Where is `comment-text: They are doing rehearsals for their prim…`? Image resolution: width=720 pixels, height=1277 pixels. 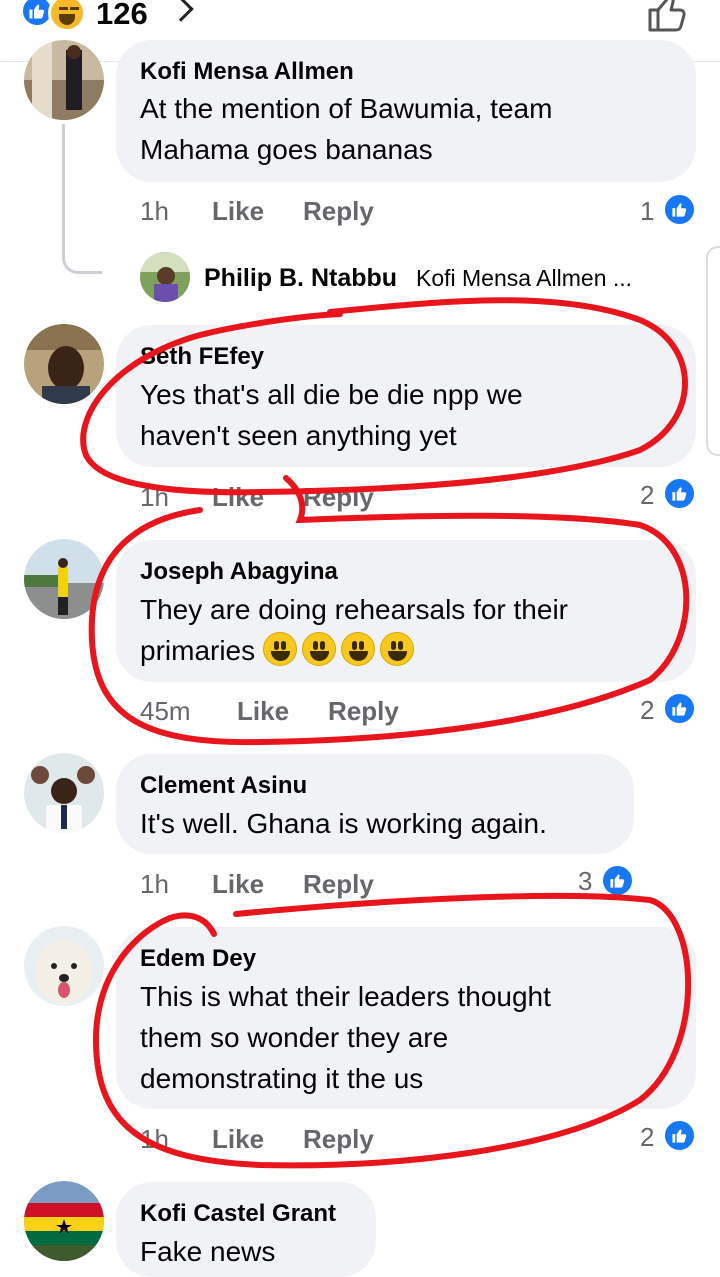
comment-text: They are doing rehearsals for their prim… is located at coordinates (354, 630).